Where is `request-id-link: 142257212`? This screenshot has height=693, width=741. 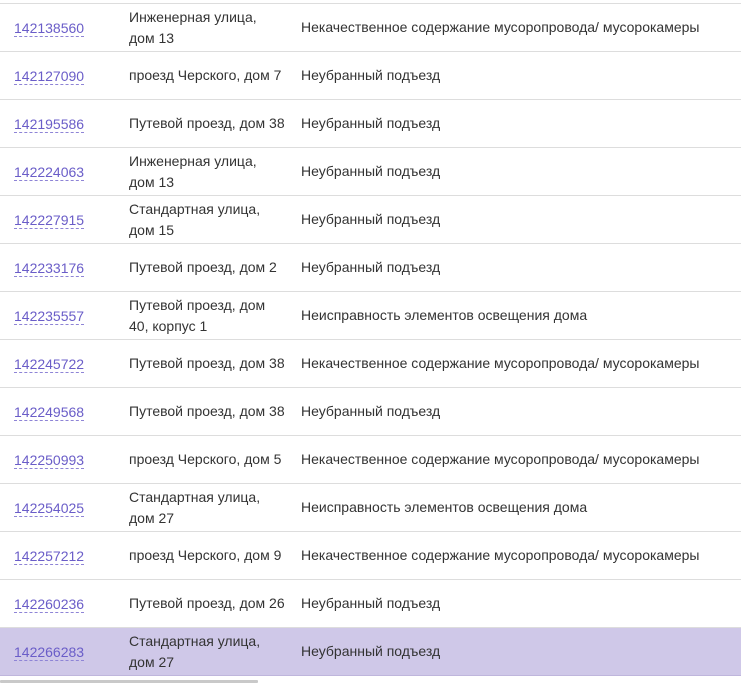
request-id-link: 142257212 is located at coordinates (49, 556).